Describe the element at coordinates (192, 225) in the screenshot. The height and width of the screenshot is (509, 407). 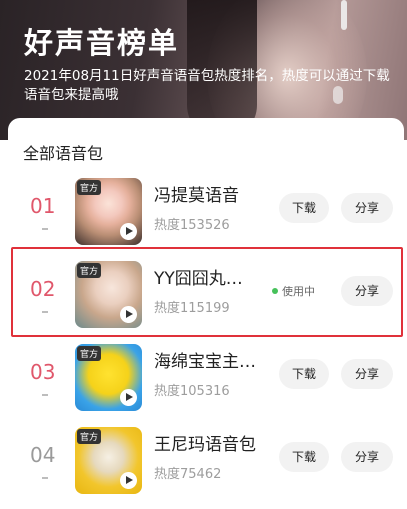
I see `heat-count: 热度153526` at that location.